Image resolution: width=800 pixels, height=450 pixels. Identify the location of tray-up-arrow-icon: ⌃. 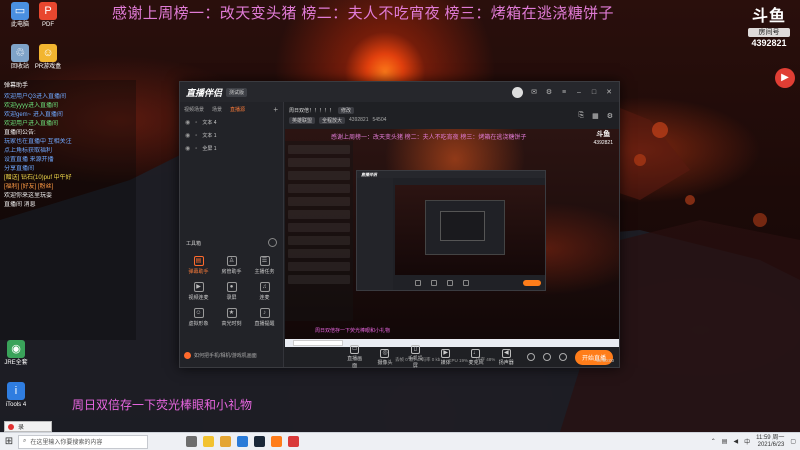
(713, 441).